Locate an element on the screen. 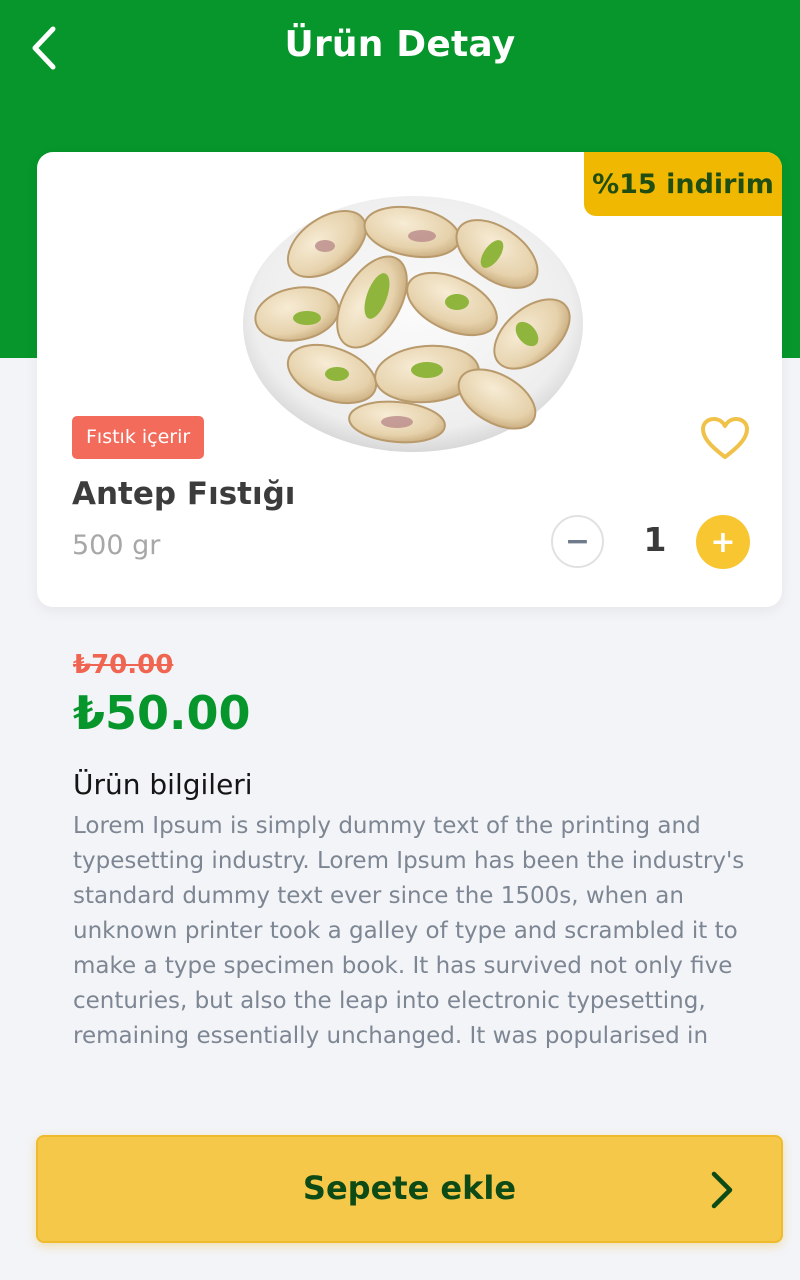 This screenshot has width=800, height=1280. chevron-right-icon is located at coordinates (722, 1190).